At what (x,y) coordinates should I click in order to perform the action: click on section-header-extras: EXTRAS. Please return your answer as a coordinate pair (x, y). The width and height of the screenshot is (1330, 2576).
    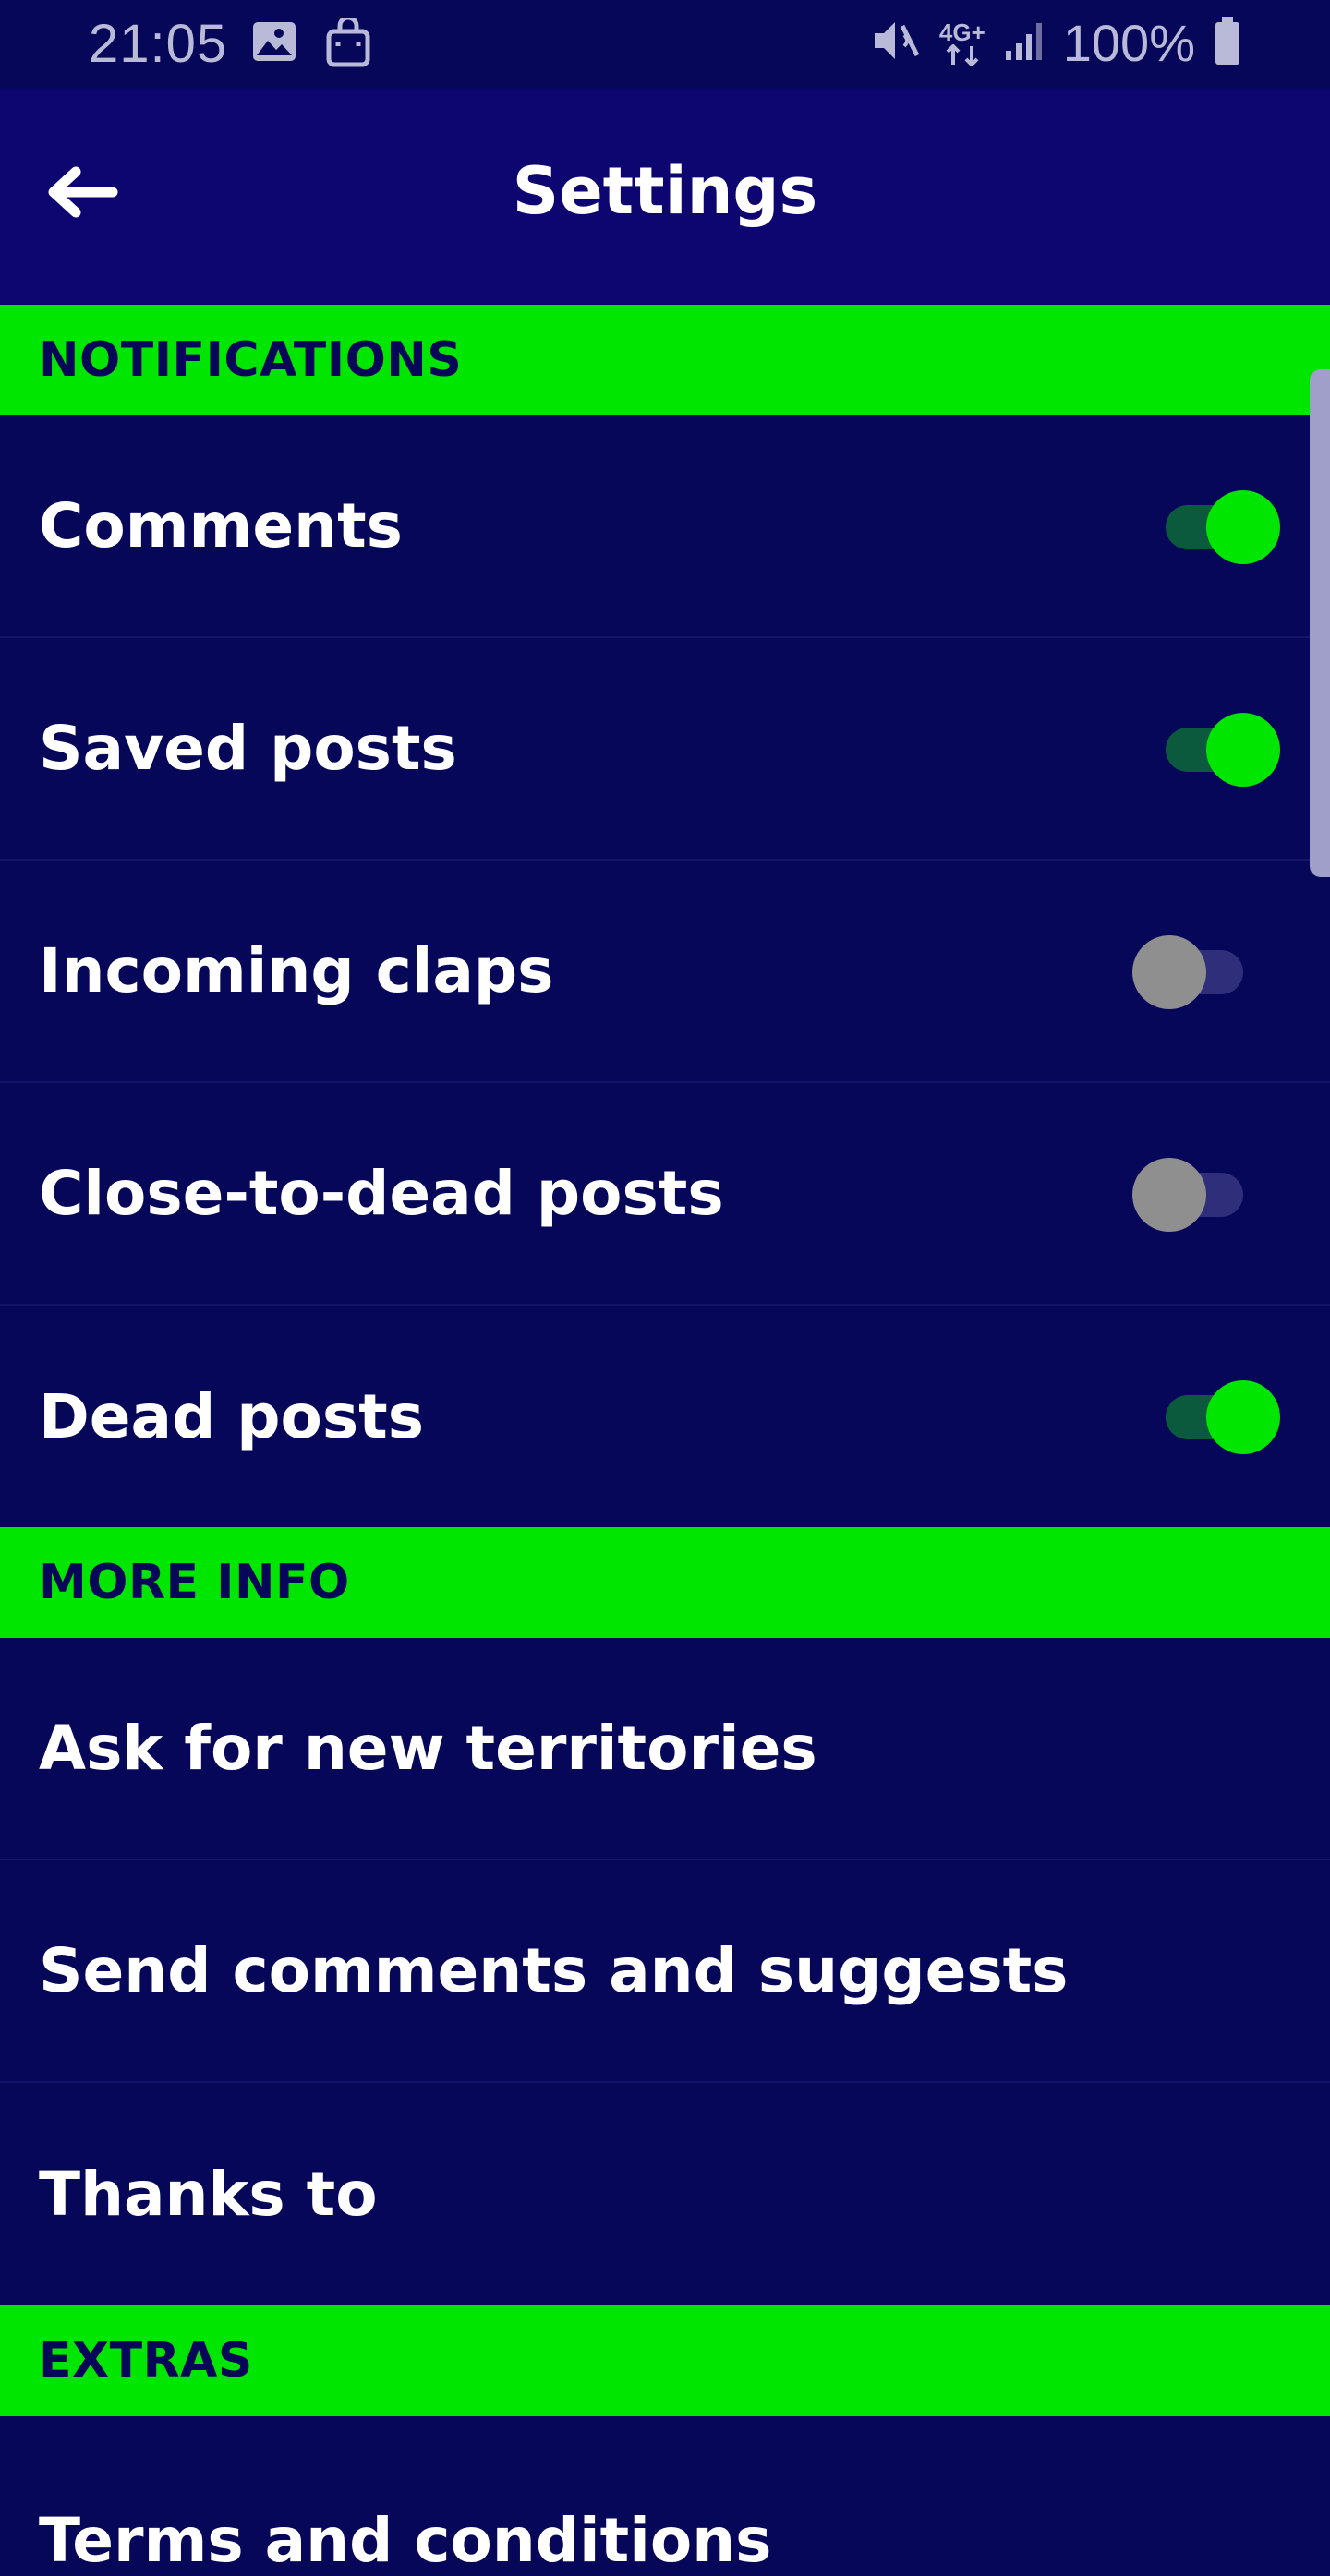
    Looking at the image, I should click on (665, 2360).